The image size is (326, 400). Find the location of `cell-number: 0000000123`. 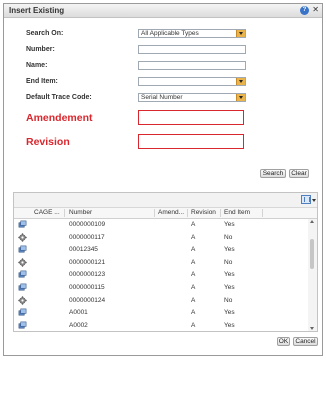

cell-number: 0000000123 is located at coordinates (87, 275).